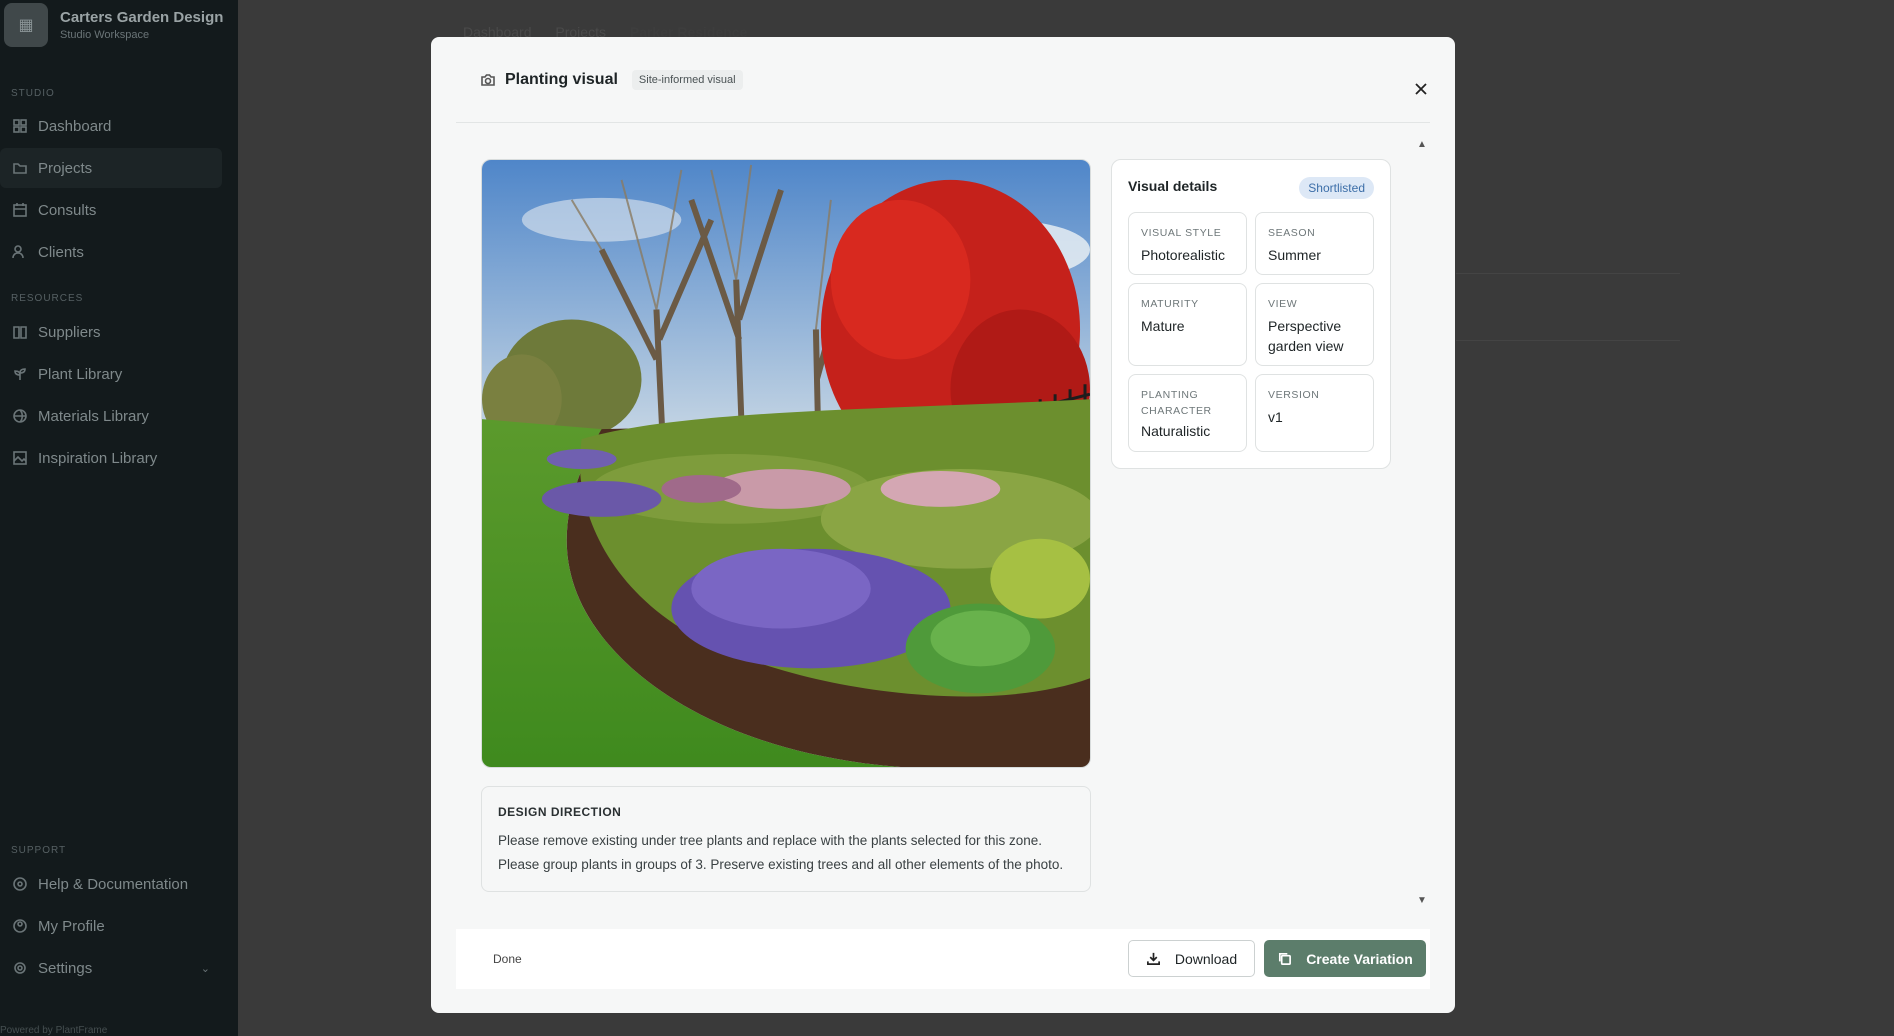  I want to click on design-direction-label: DESIGN DIRECTION, so click(560, 812).